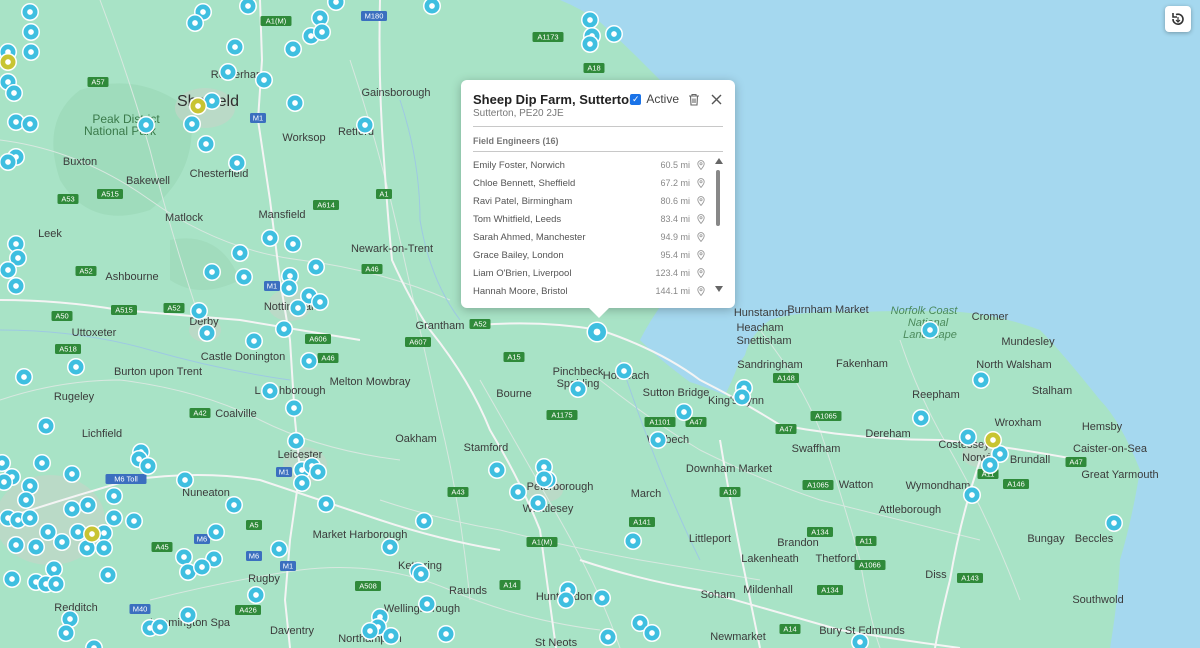 This screenshot has height=648, width=1200. What do you see at coordinates (589, 291) in the screenshot?
I see `engineer-row: Hannah Moore, Bristol 144.1 mi` at bounding box center [589, 291].